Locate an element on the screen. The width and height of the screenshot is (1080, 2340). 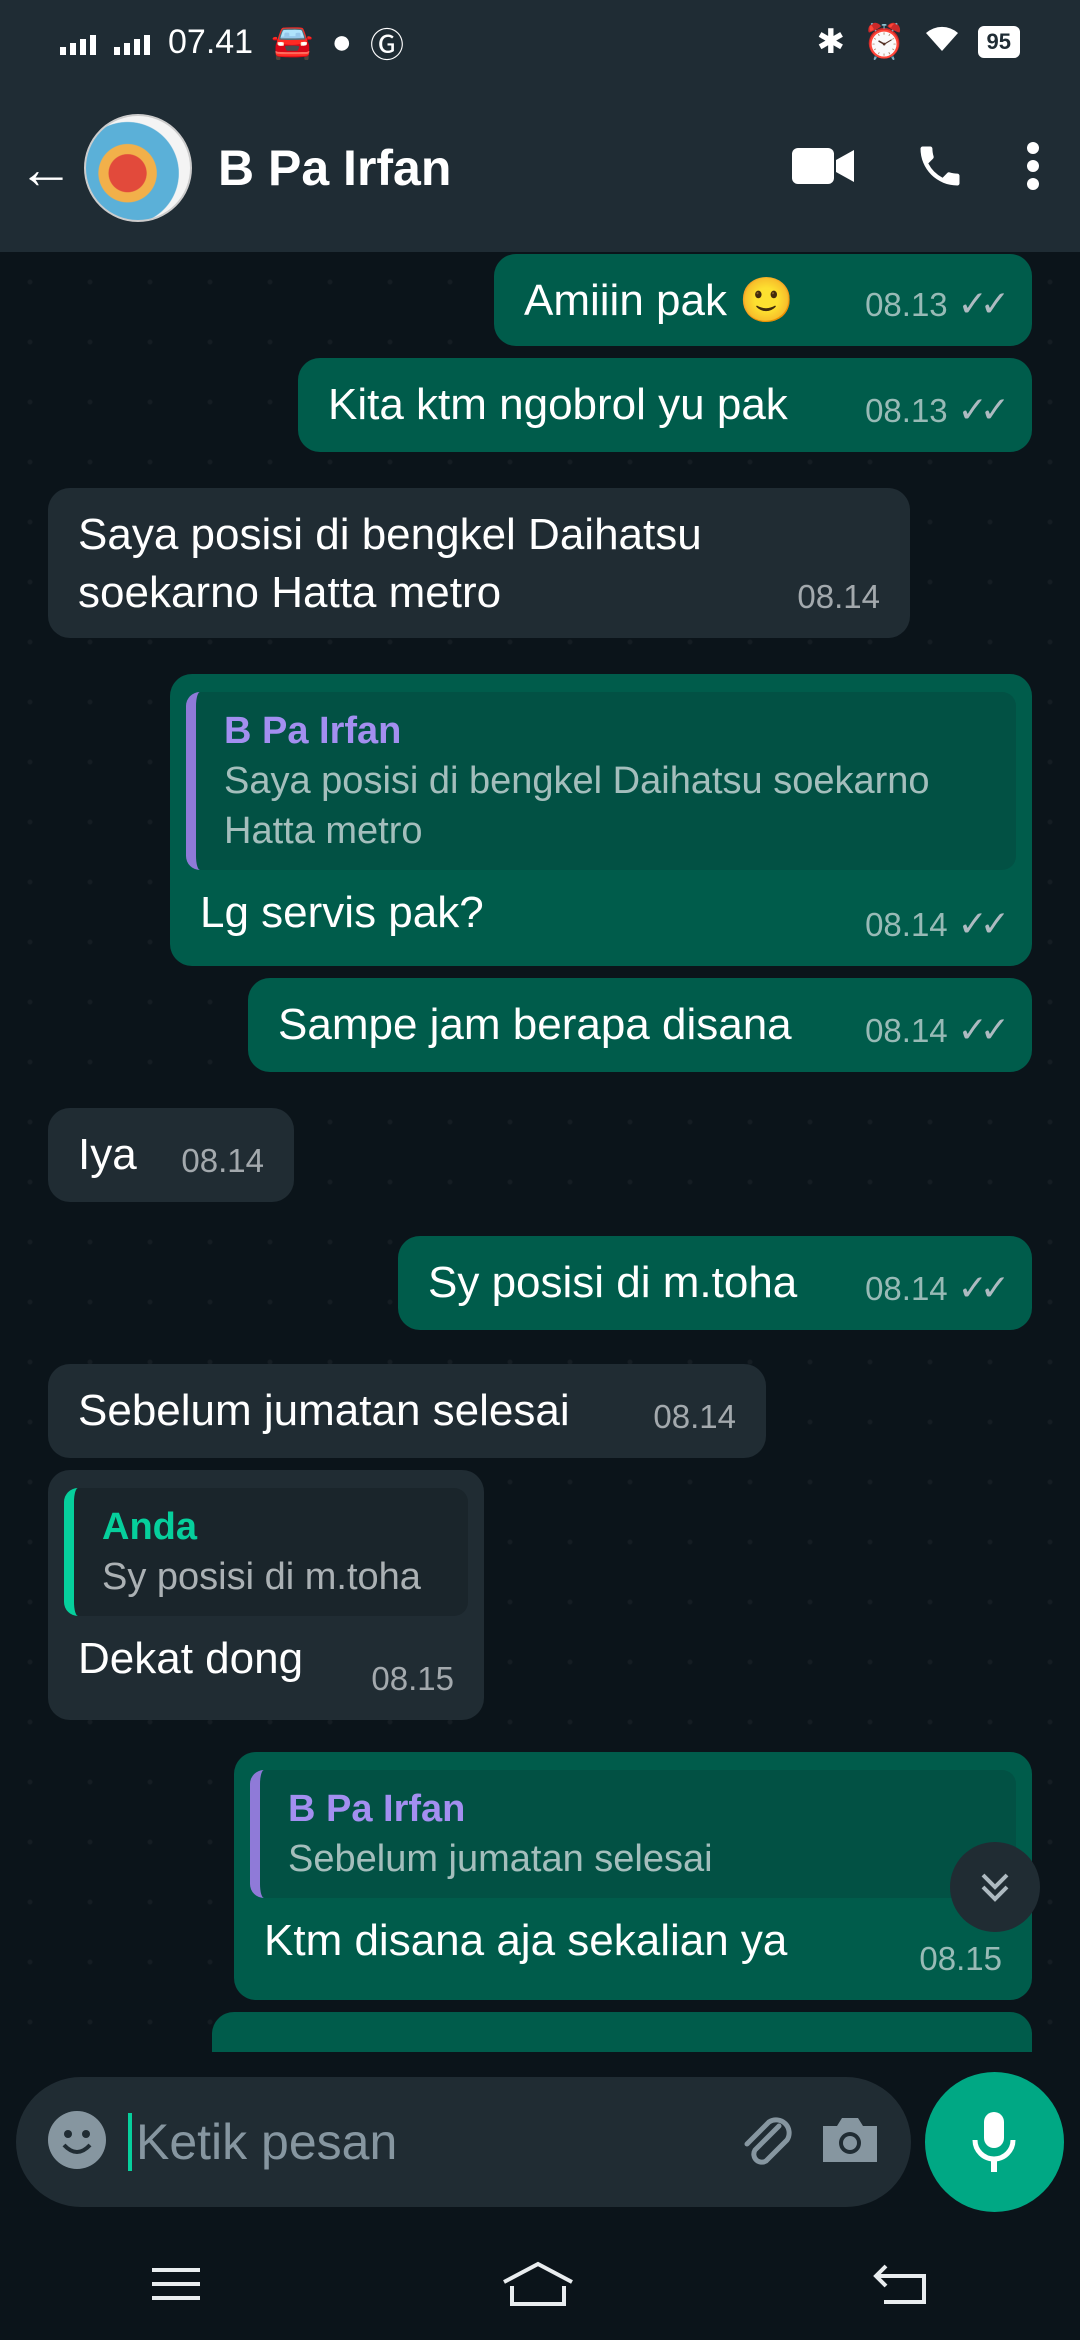
quoted-text: Sy posisi di m.toha is located at coordinates (261, 1577).